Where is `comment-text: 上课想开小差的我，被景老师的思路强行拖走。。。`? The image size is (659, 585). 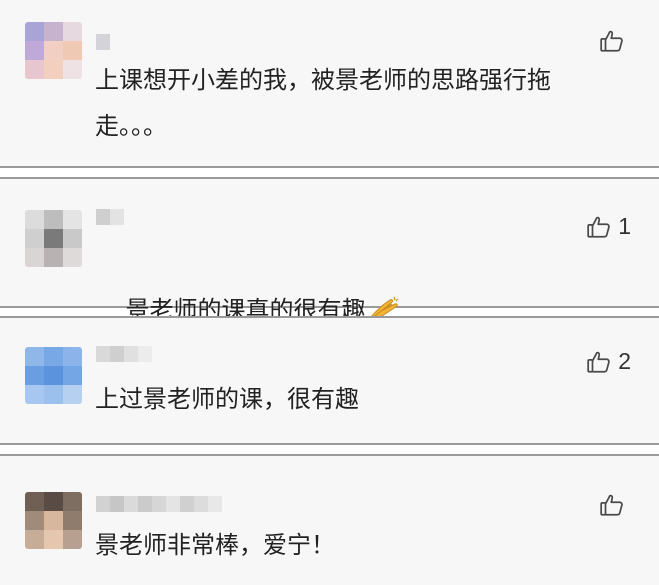
comment-text: 上课想开小差的我，被景老师的思路强行拖走。。。 is located at coordinates (323, 103).